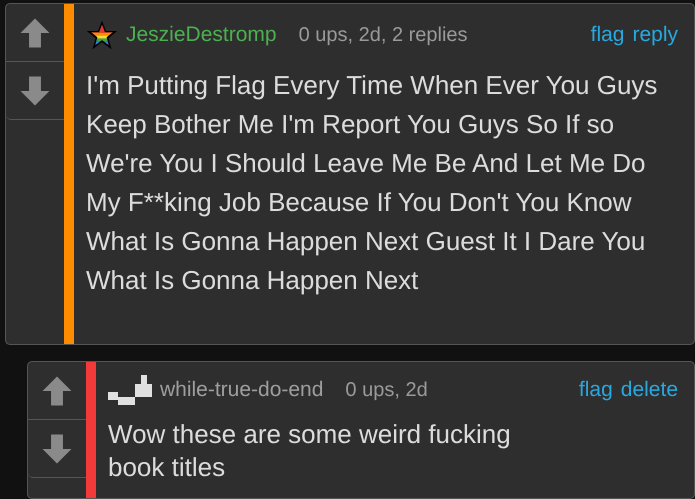 Image resolution: width=695 pixels, height=499 pixels. Describe the element at coordinates (130, 390) in the screenshot. I see `blocks-icon` at that location.